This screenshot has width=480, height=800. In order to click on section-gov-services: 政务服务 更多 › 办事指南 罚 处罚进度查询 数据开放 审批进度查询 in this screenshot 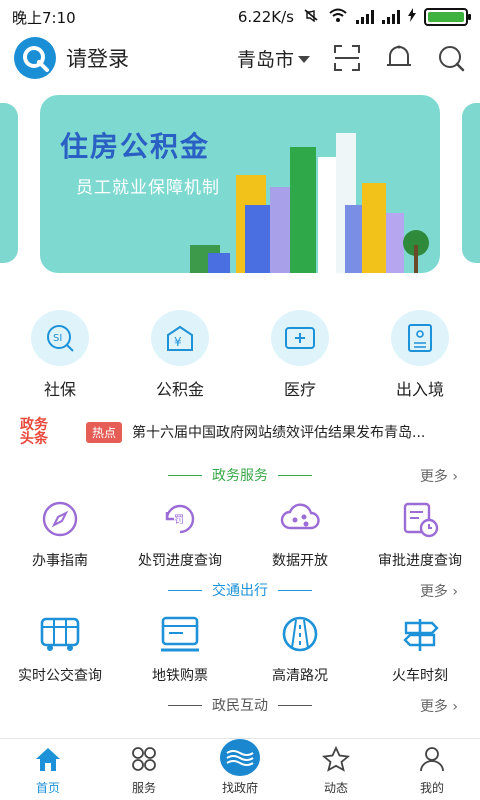, I will do `click(240, 516)`.